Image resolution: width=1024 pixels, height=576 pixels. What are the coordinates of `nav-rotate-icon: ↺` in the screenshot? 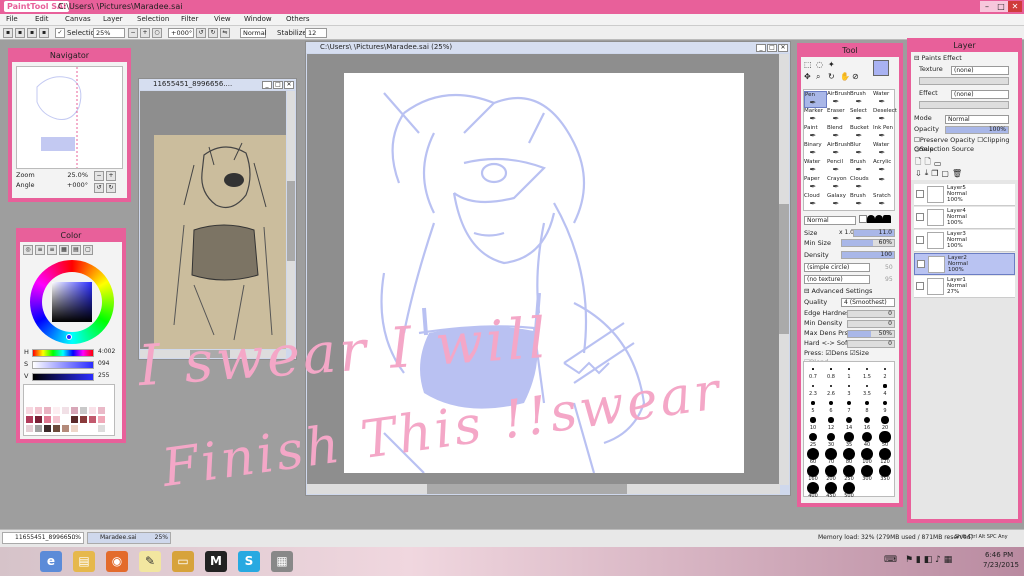 It's located at (99, 188).